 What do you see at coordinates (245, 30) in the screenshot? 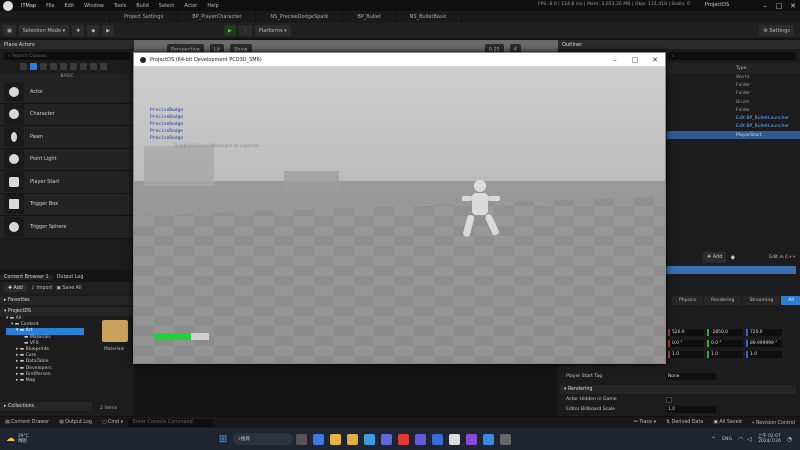
I see `play-options-icon: ⋮` at bounding box center [245, 30].